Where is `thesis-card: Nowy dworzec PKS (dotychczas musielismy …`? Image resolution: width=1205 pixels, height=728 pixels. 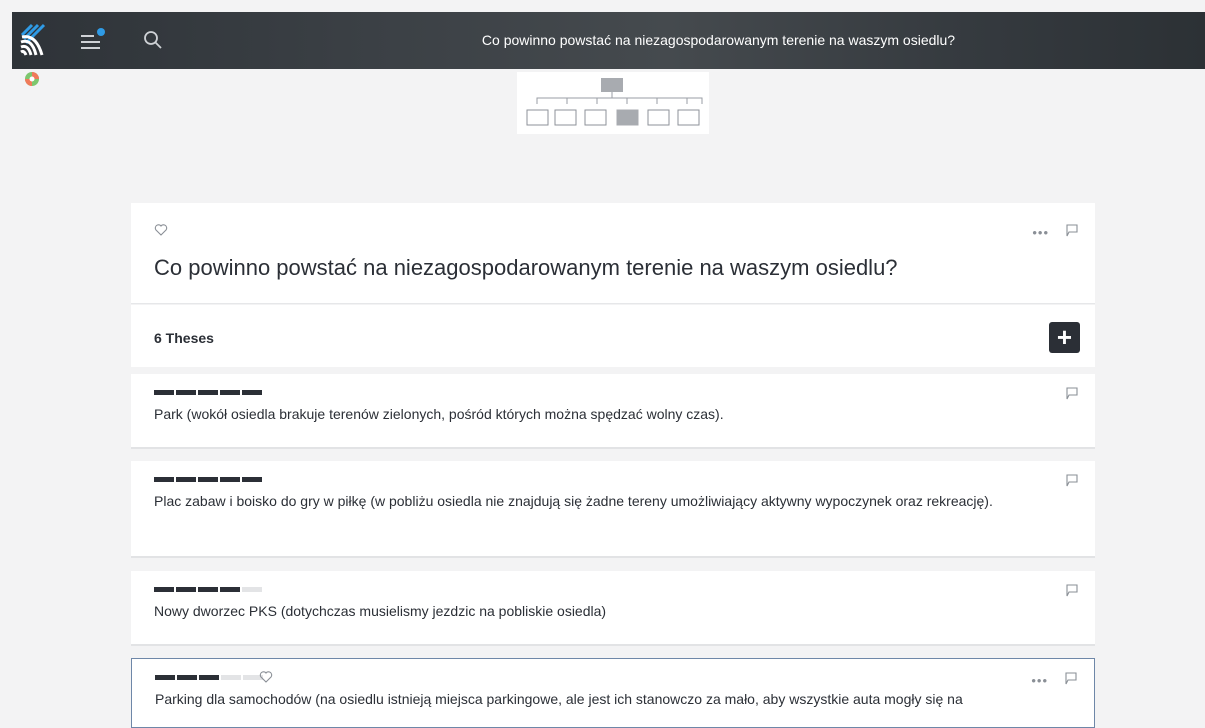 thesis-card: Nowy dworzec PKS (dotychczas musielismy … is located at coordinates (613, 608).